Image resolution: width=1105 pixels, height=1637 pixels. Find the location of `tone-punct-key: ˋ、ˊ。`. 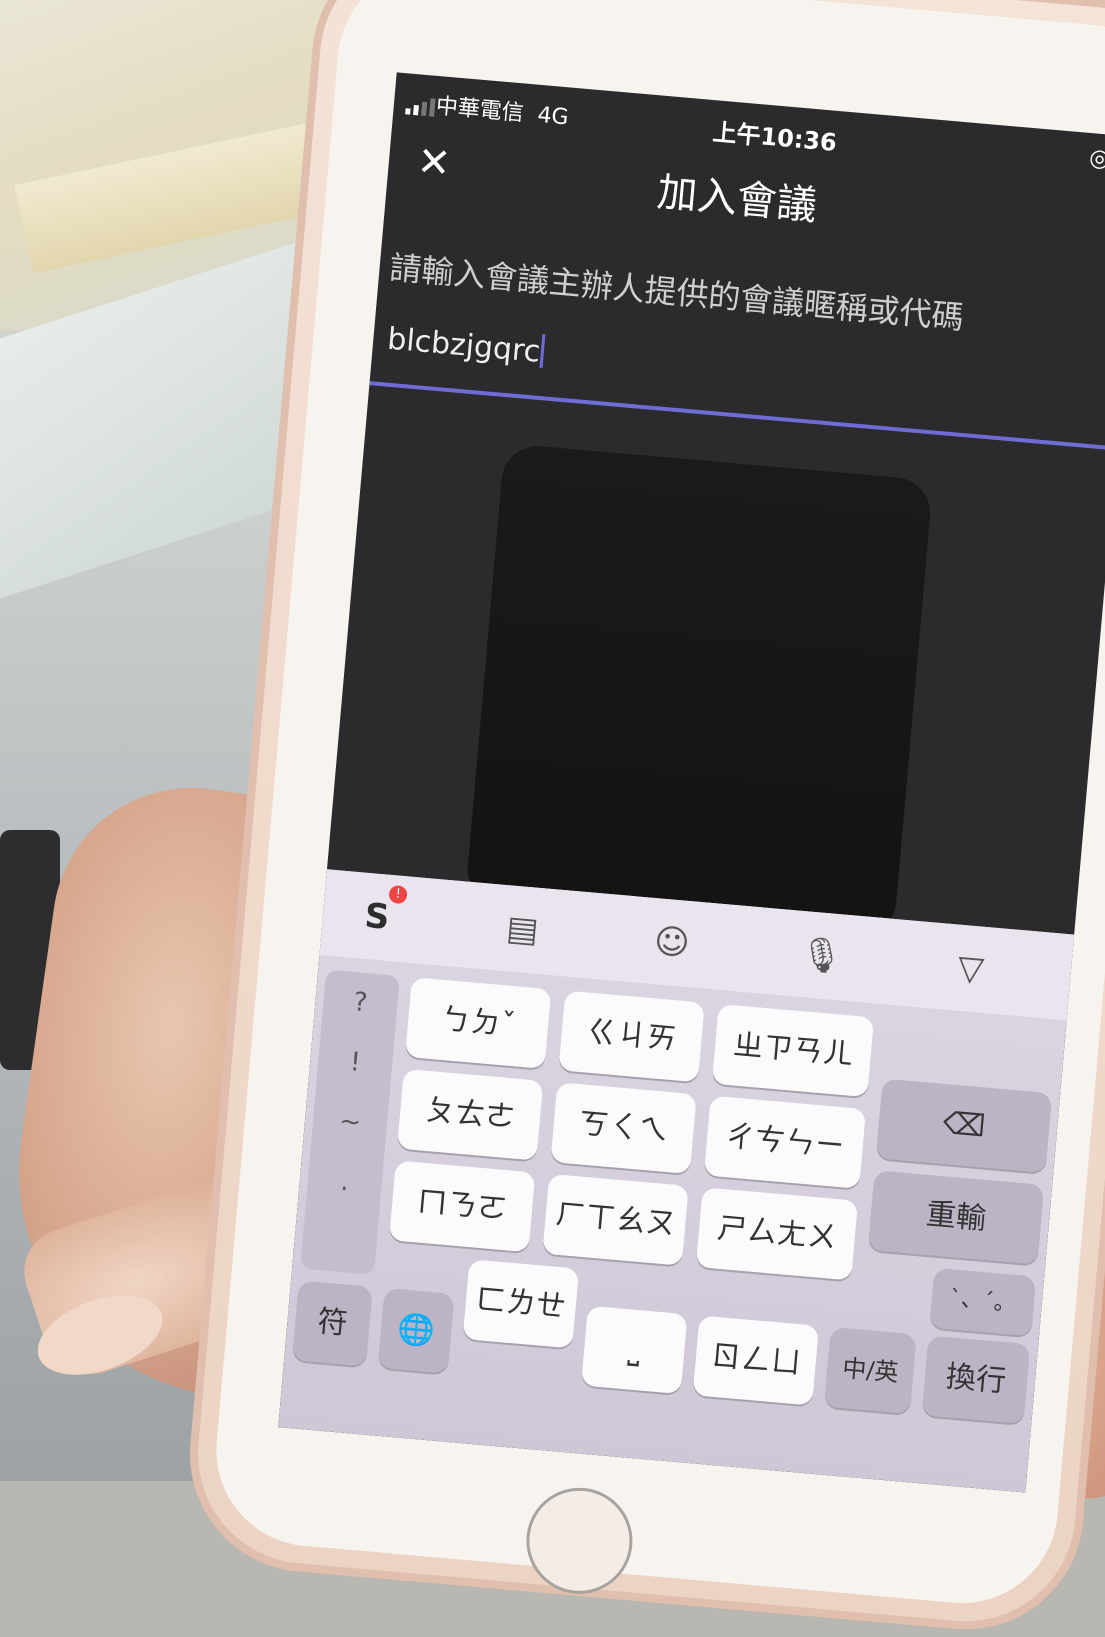

tone-punct-key: ˋ、ˊ。 is located at coordinates (983, 1302).